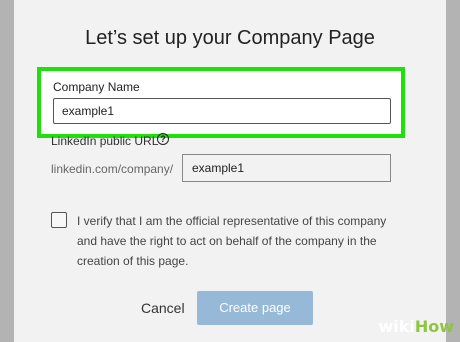  Describe the element at coordinates (222, 111) in the screenshot. I see `company-name-input: example1` at that location.